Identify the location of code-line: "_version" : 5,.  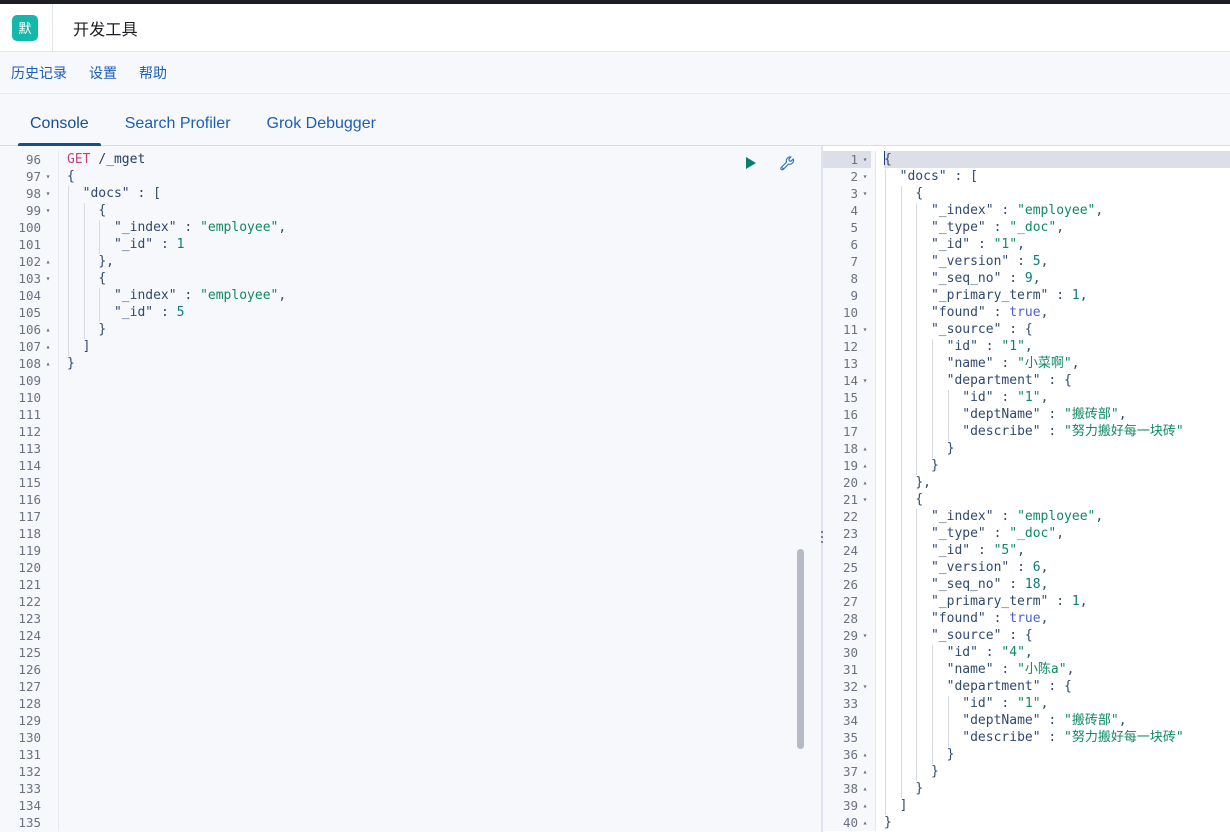
(1057, 262).